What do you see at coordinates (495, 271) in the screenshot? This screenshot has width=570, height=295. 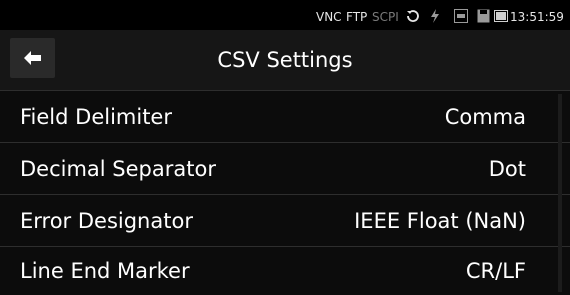 I see `setting-value: CR/LF` at bounding box center [495, 271].